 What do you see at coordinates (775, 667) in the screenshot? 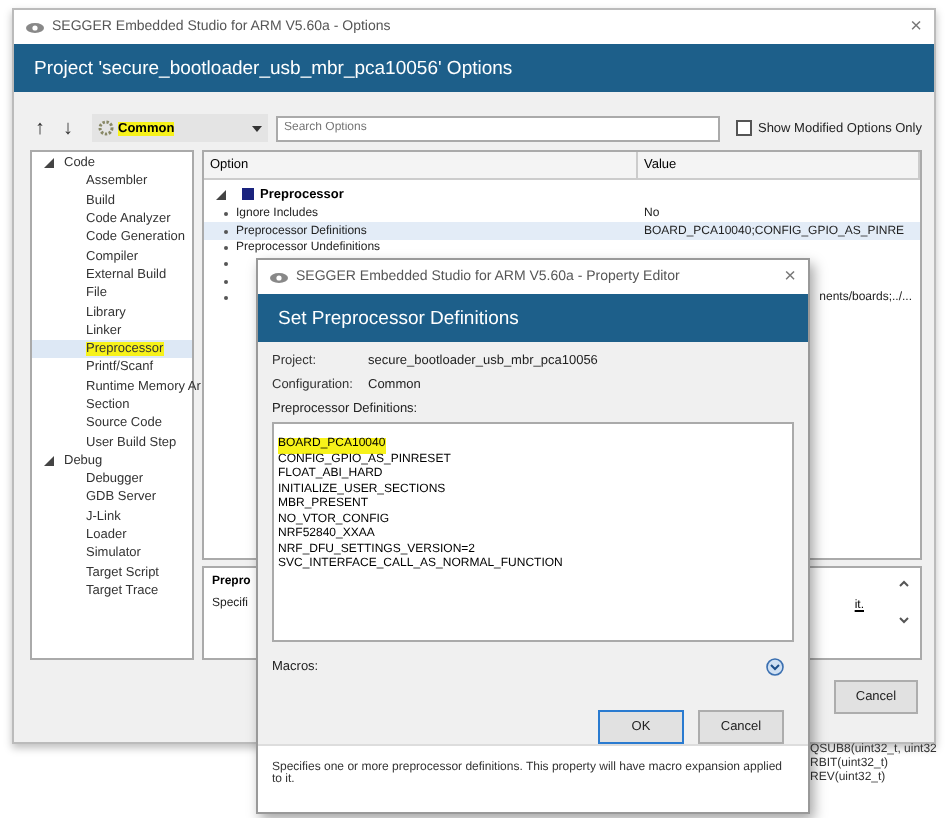
I see `expand-icon` at bounding box center [775, 667].